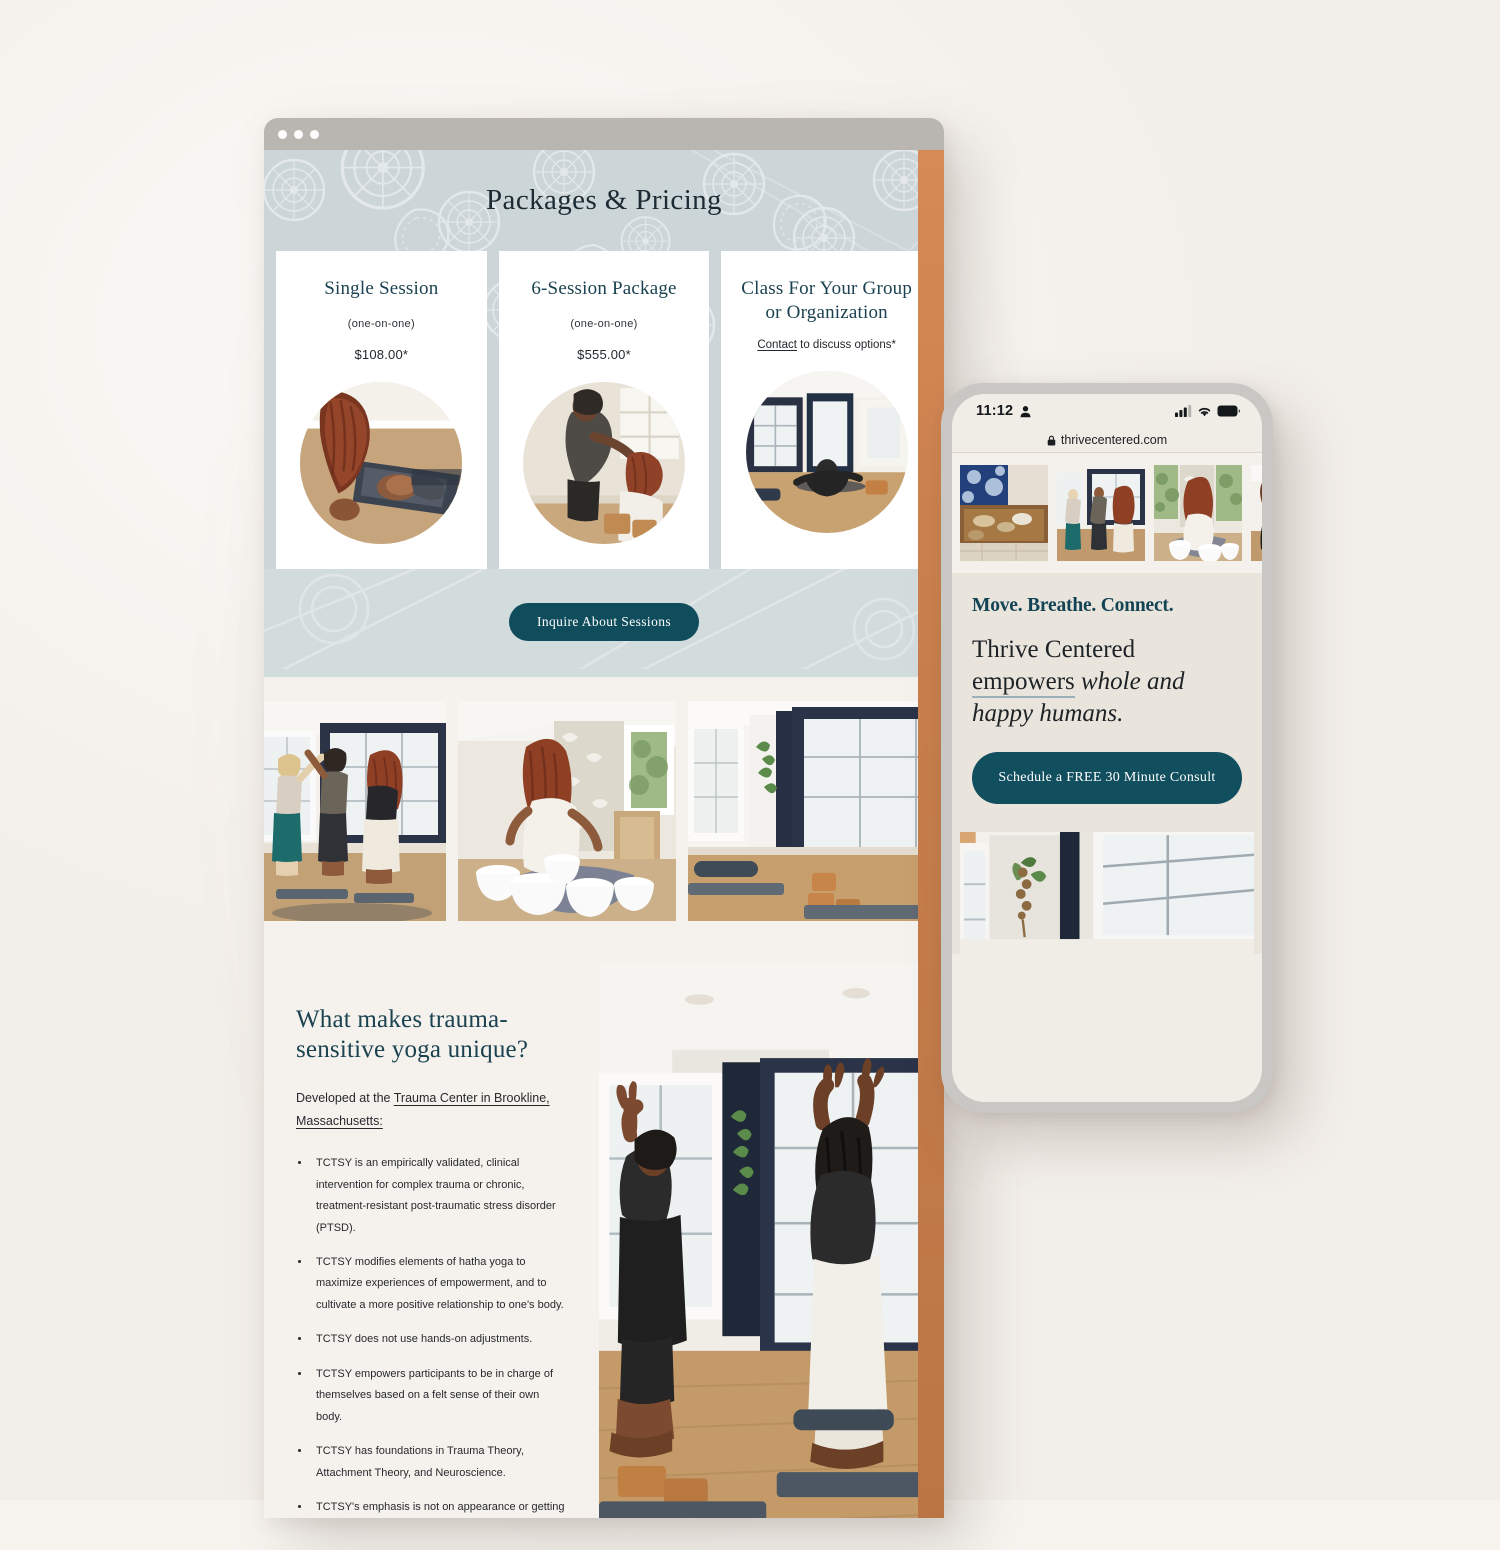 The height and width of the screenshot is (1550, 1500). What do you see at coordinates (604, 354) in the screenshot?
I see `pricing-card-price: $555.00*` at bounding box center [604, 354].